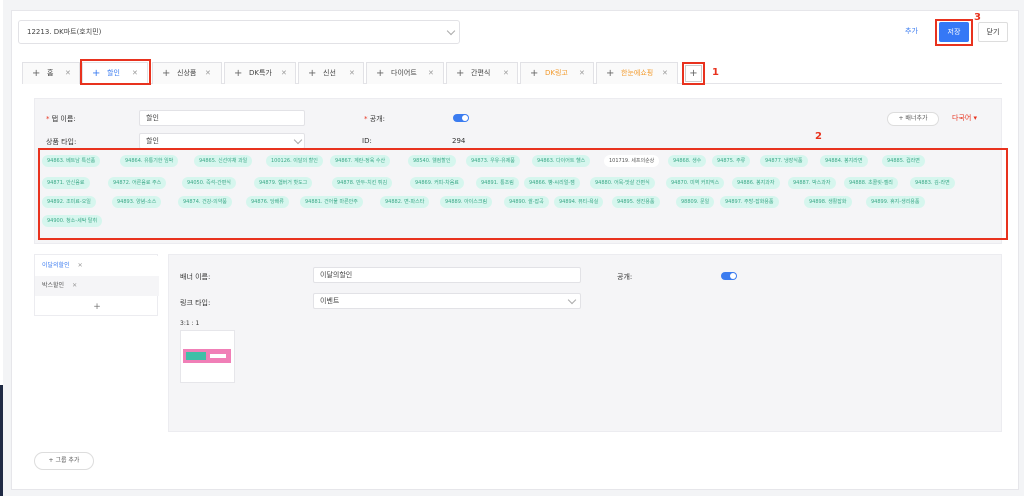 Image resolution: width=1024 pixels, height=496 pixels. I want to click on category-chip: 94879. 햄버거 핫도그, so click(283, 183).